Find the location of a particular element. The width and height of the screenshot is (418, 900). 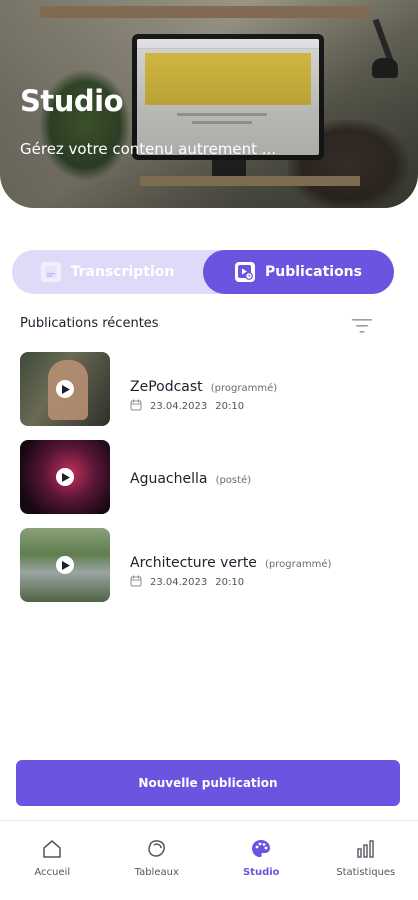

transcript-icon is located at coordinates (50, 272).